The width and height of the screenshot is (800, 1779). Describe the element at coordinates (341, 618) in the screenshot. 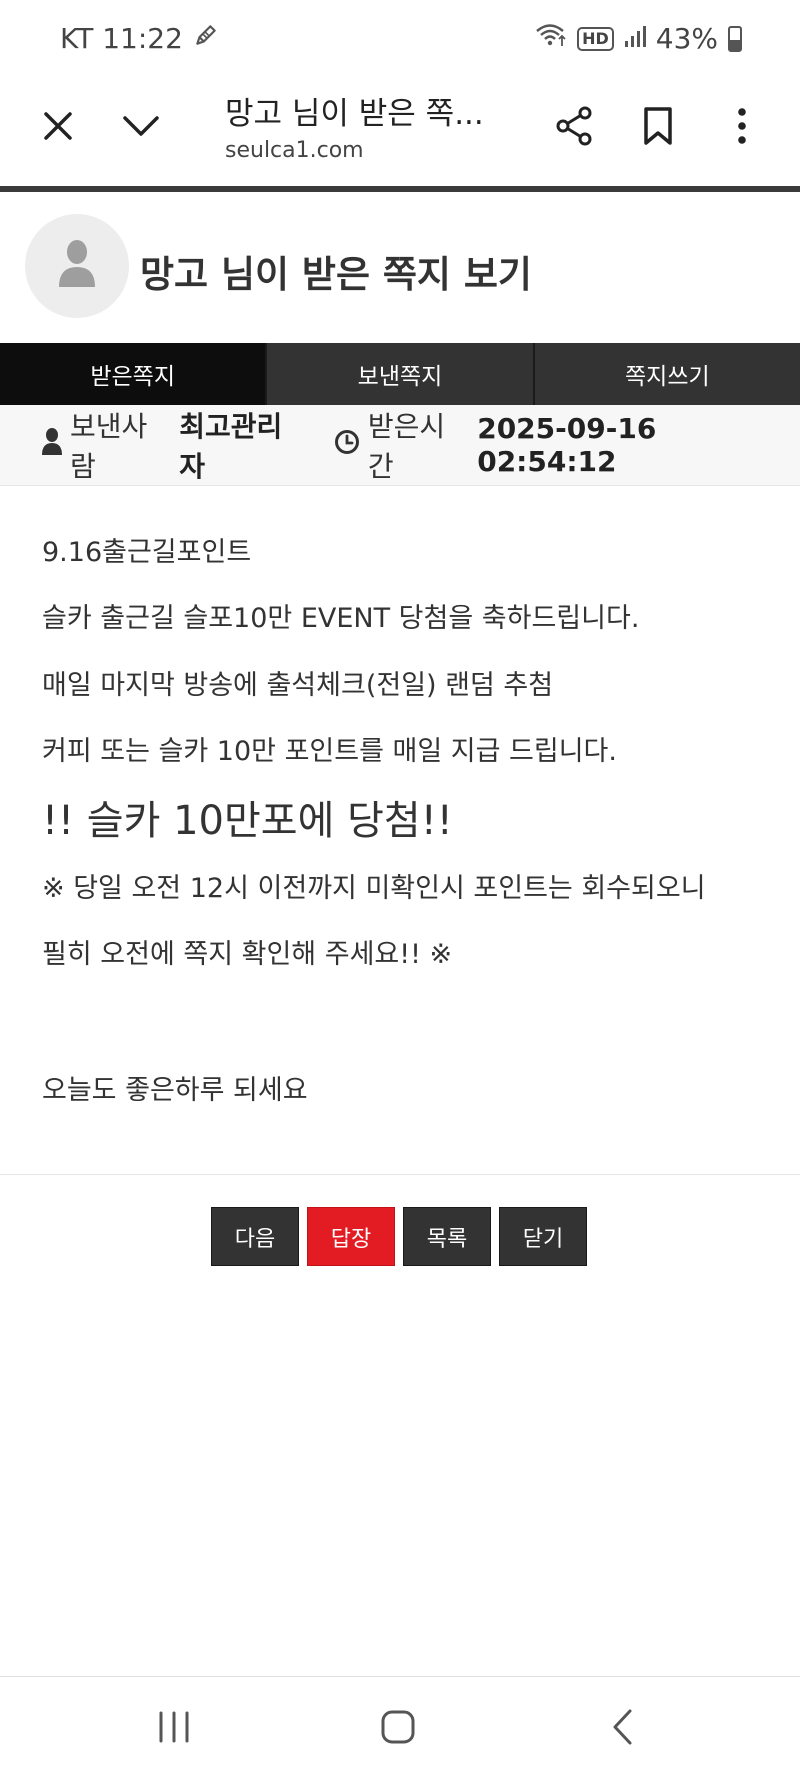

I see `message-line: 슬카 출근길 슬포10만 EVENT 당첨을 축하드립니다.` at that location.